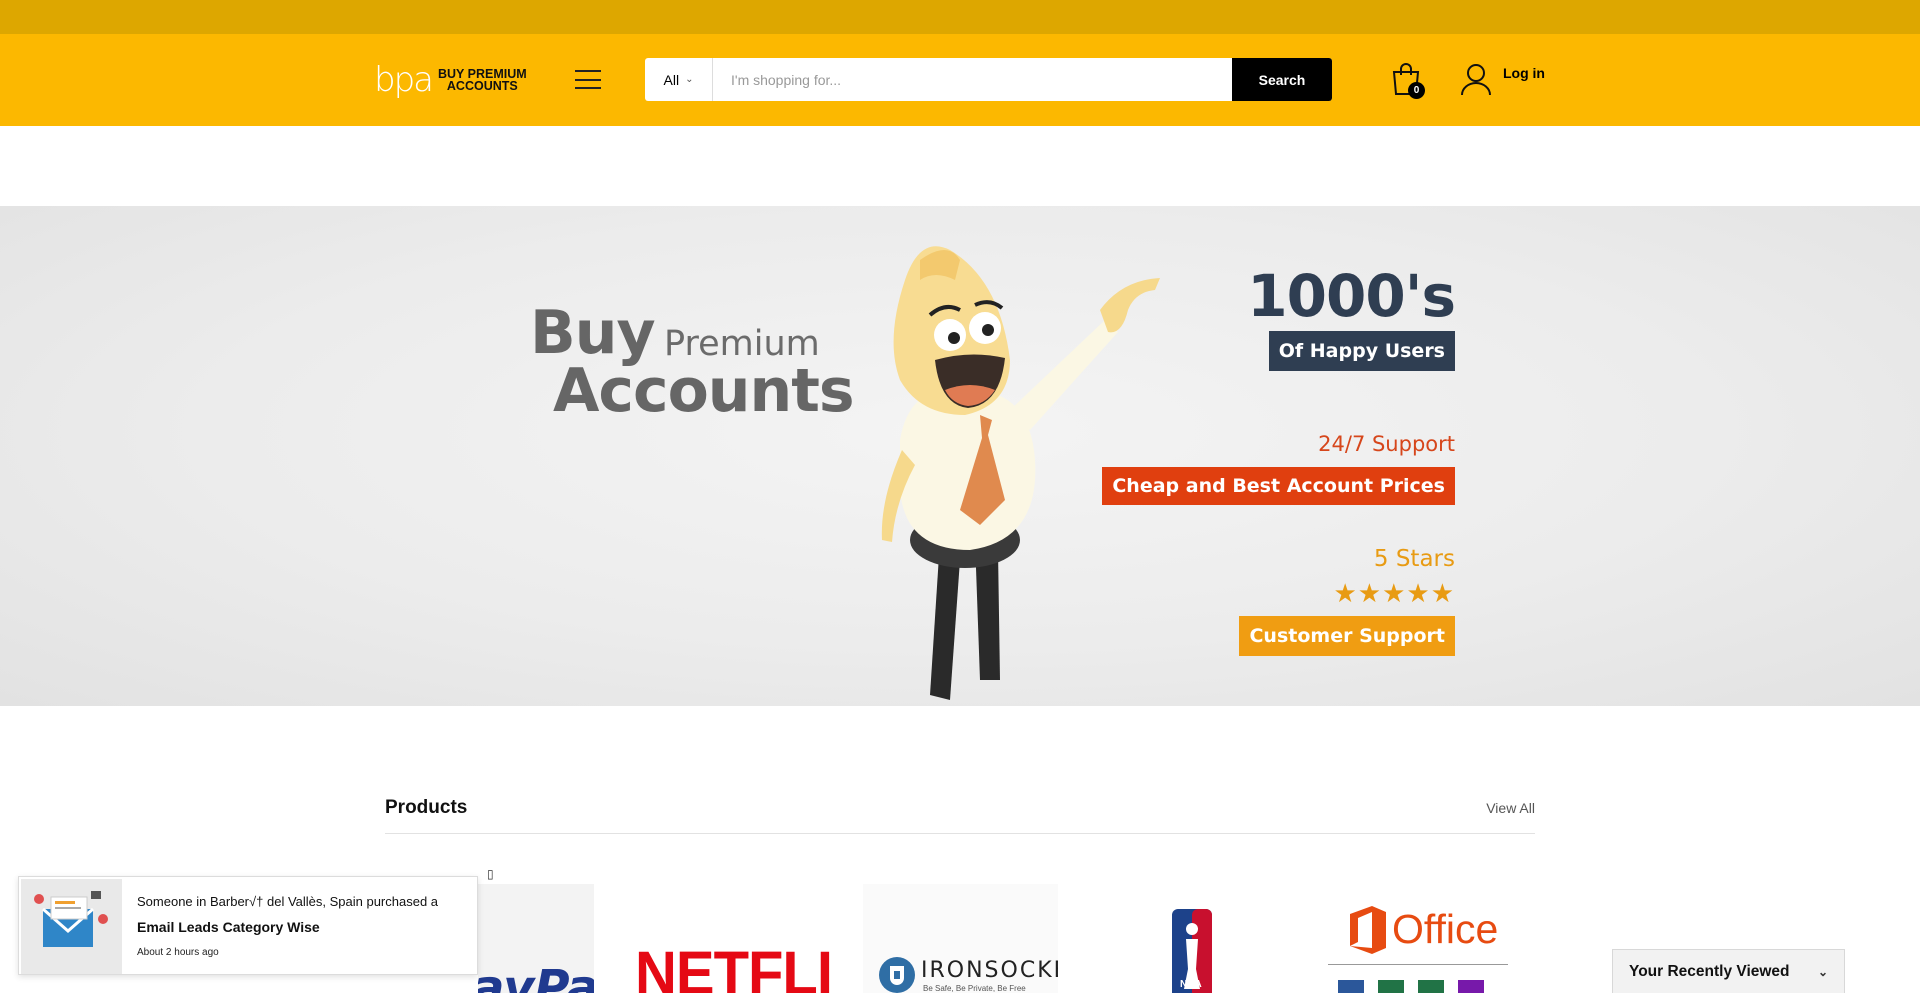 This screenshot has width=1920, height=993. What do you see at coordinates (730, 938) in the screenshot?
I see `product-card-netflix: NETFLIX` at bounding box center [730, 938].